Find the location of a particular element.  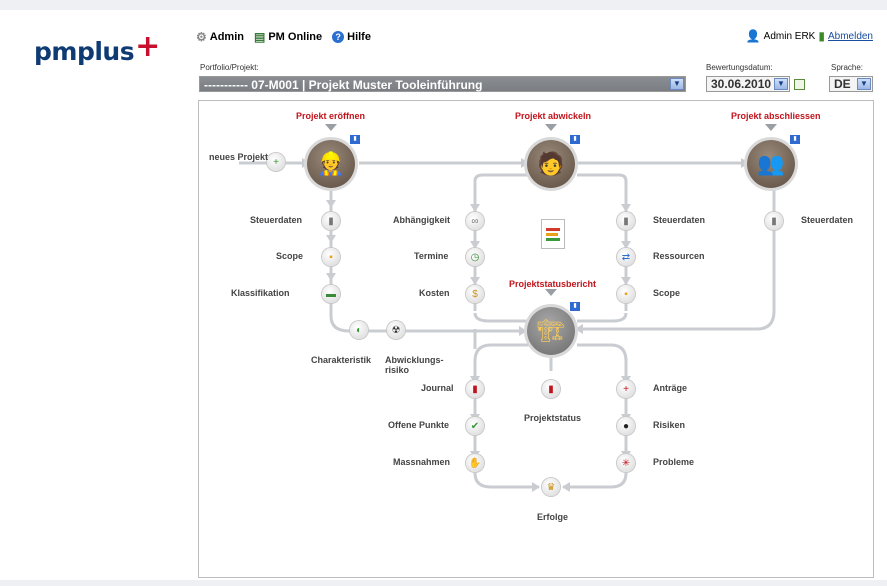

open-scope-icon: ▪ is located at coordinates (331, 257).